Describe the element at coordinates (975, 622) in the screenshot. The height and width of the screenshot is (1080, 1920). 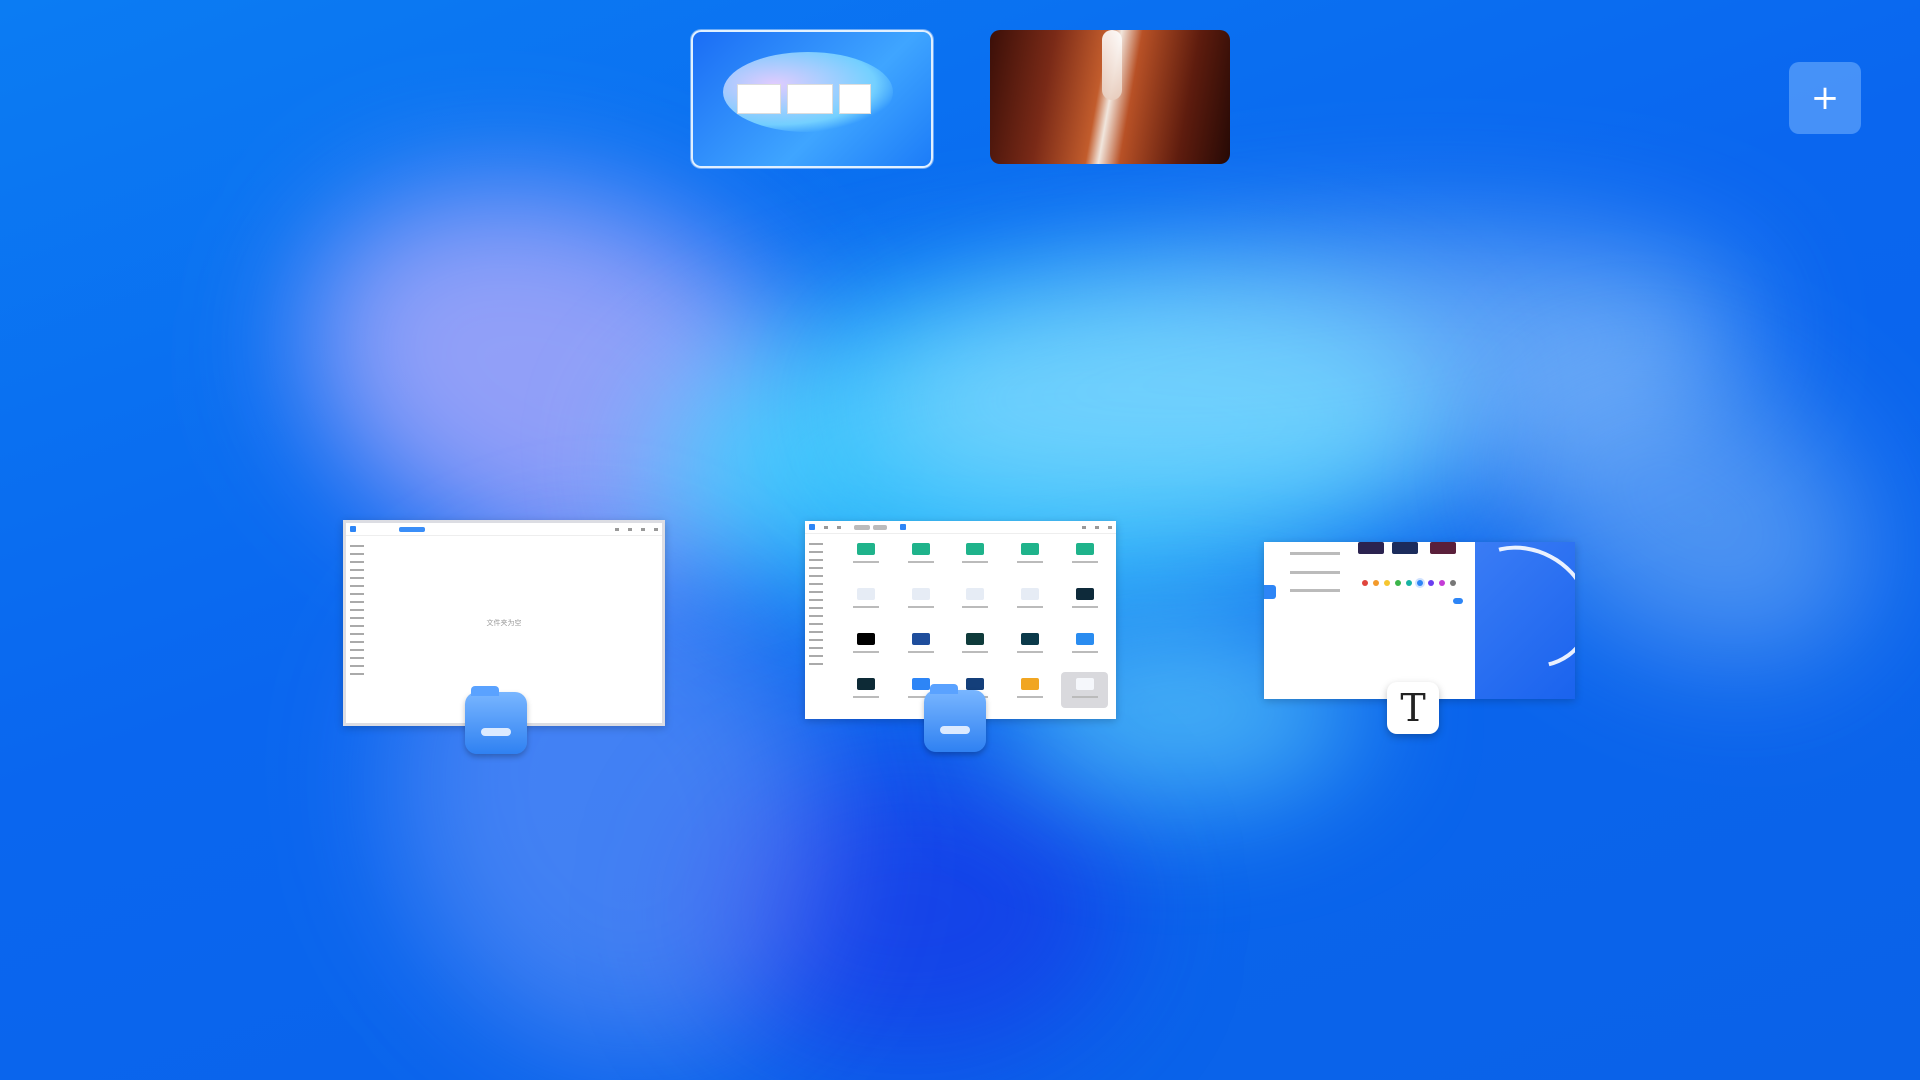
I see `file-grid` at that location.